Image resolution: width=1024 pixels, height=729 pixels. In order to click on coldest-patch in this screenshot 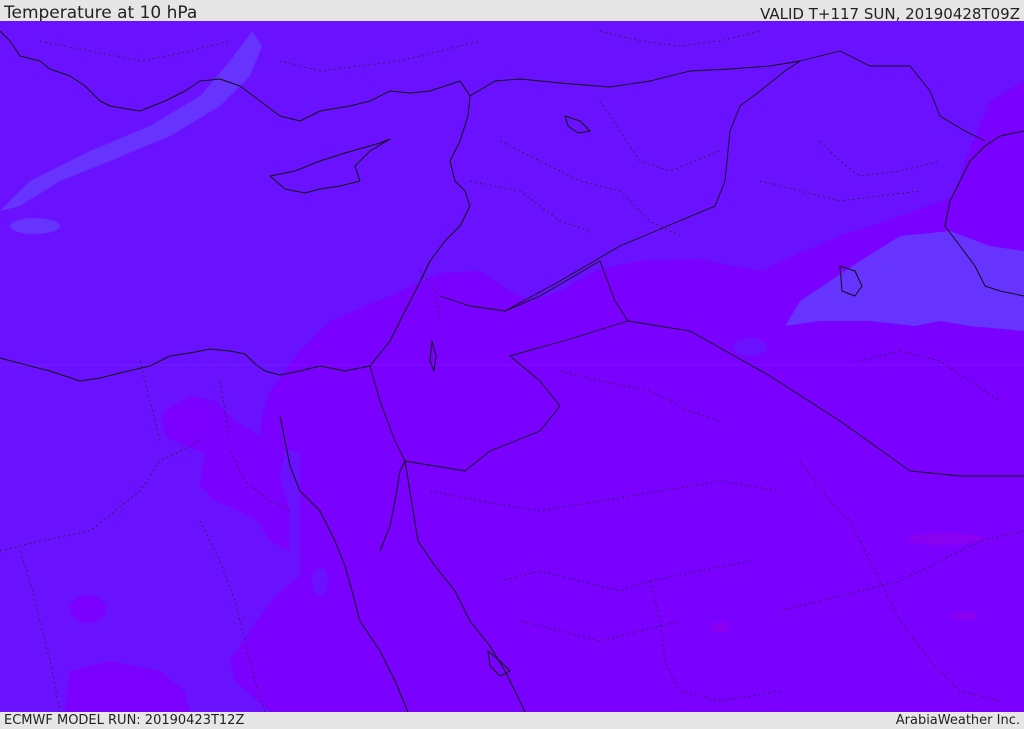, I will do `click(35, 226)`.